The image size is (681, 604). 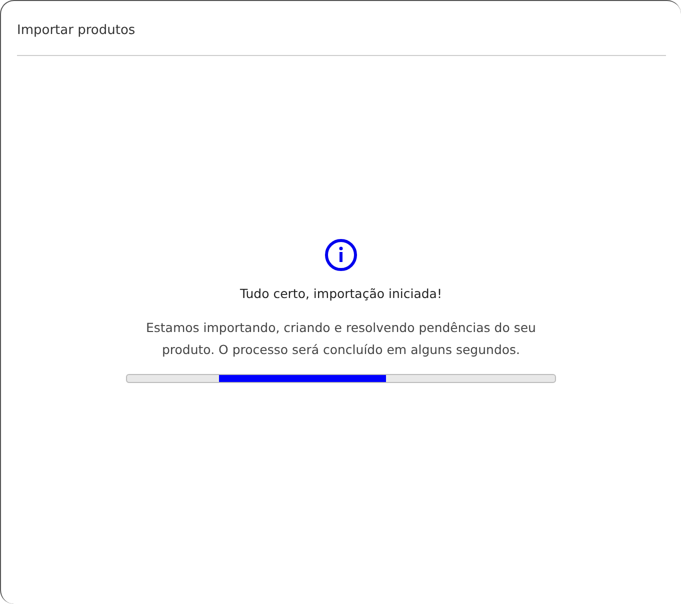 What do you see at coordinates (76, 30) in the screenshot?
I see `dialog-title: Importar produtos` at bounding box center [76, 30].